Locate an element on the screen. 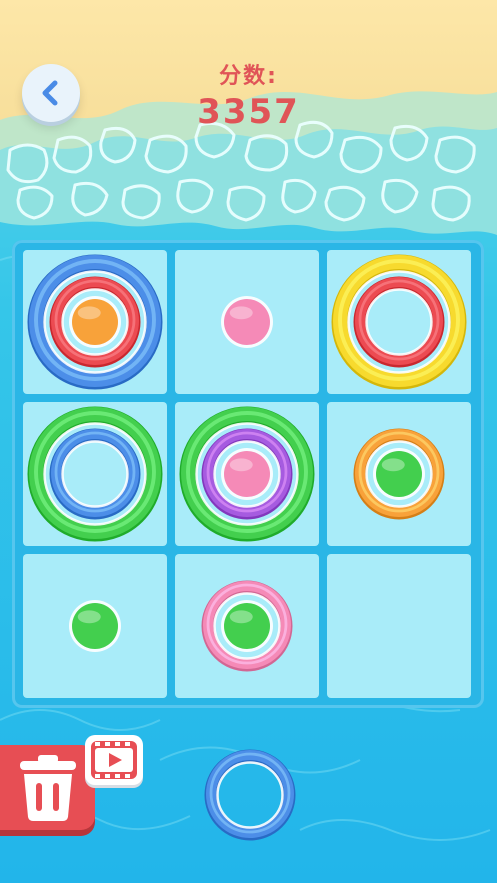 The width and height of the screenshot is (497, 883). board-cell-r3-c3 is located at coordinates (399, 626).